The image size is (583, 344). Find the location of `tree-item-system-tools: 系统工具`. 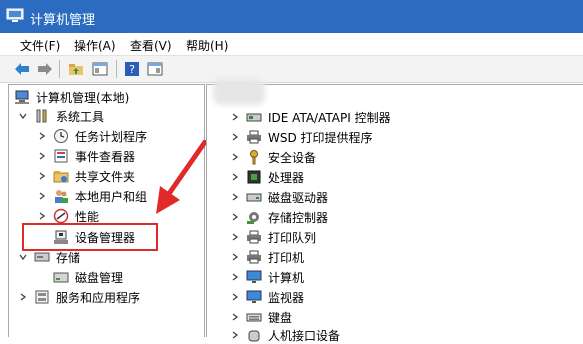

tree-item-system-tools: 系统工具 is located at coordinates (61, 116).